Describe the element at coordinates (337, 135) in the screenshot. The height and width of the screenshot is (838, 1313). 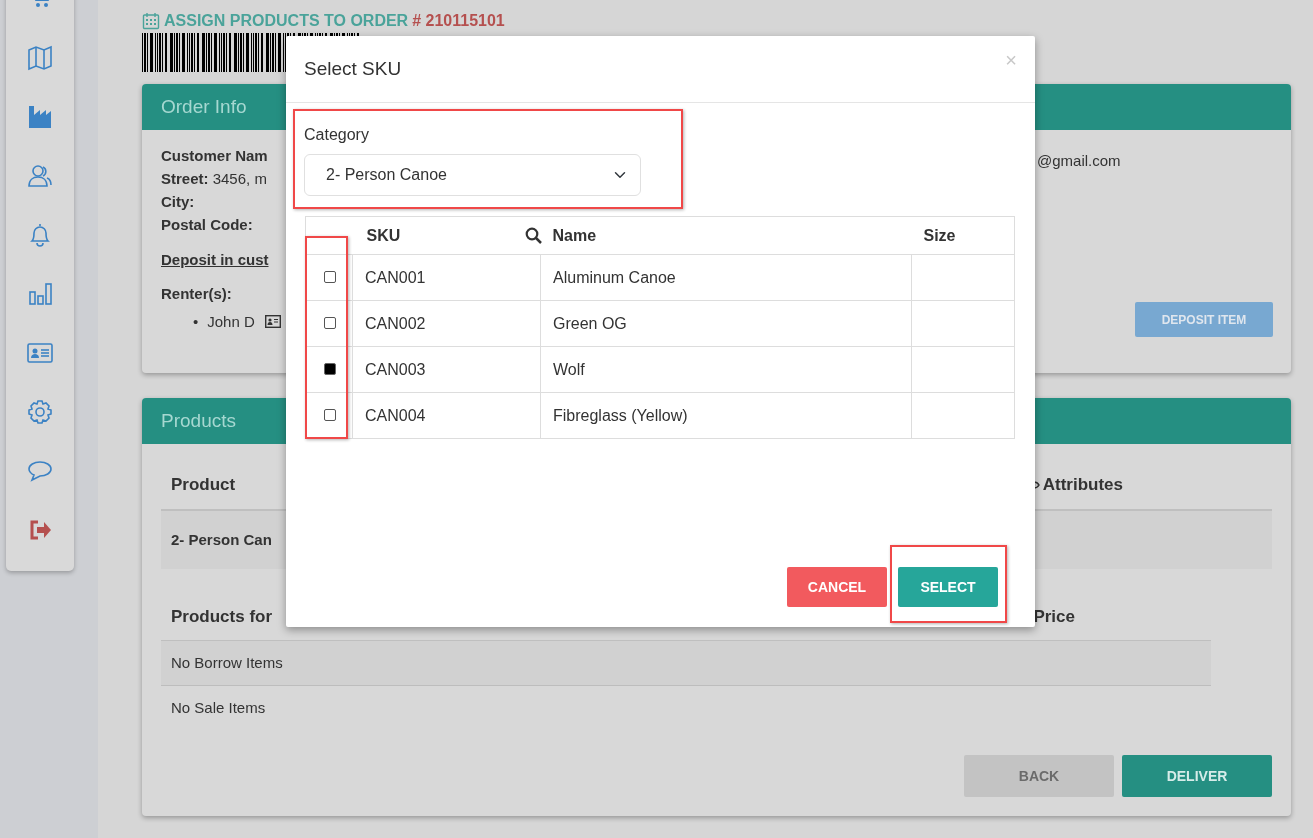
I see `field-label: Category` at that location.